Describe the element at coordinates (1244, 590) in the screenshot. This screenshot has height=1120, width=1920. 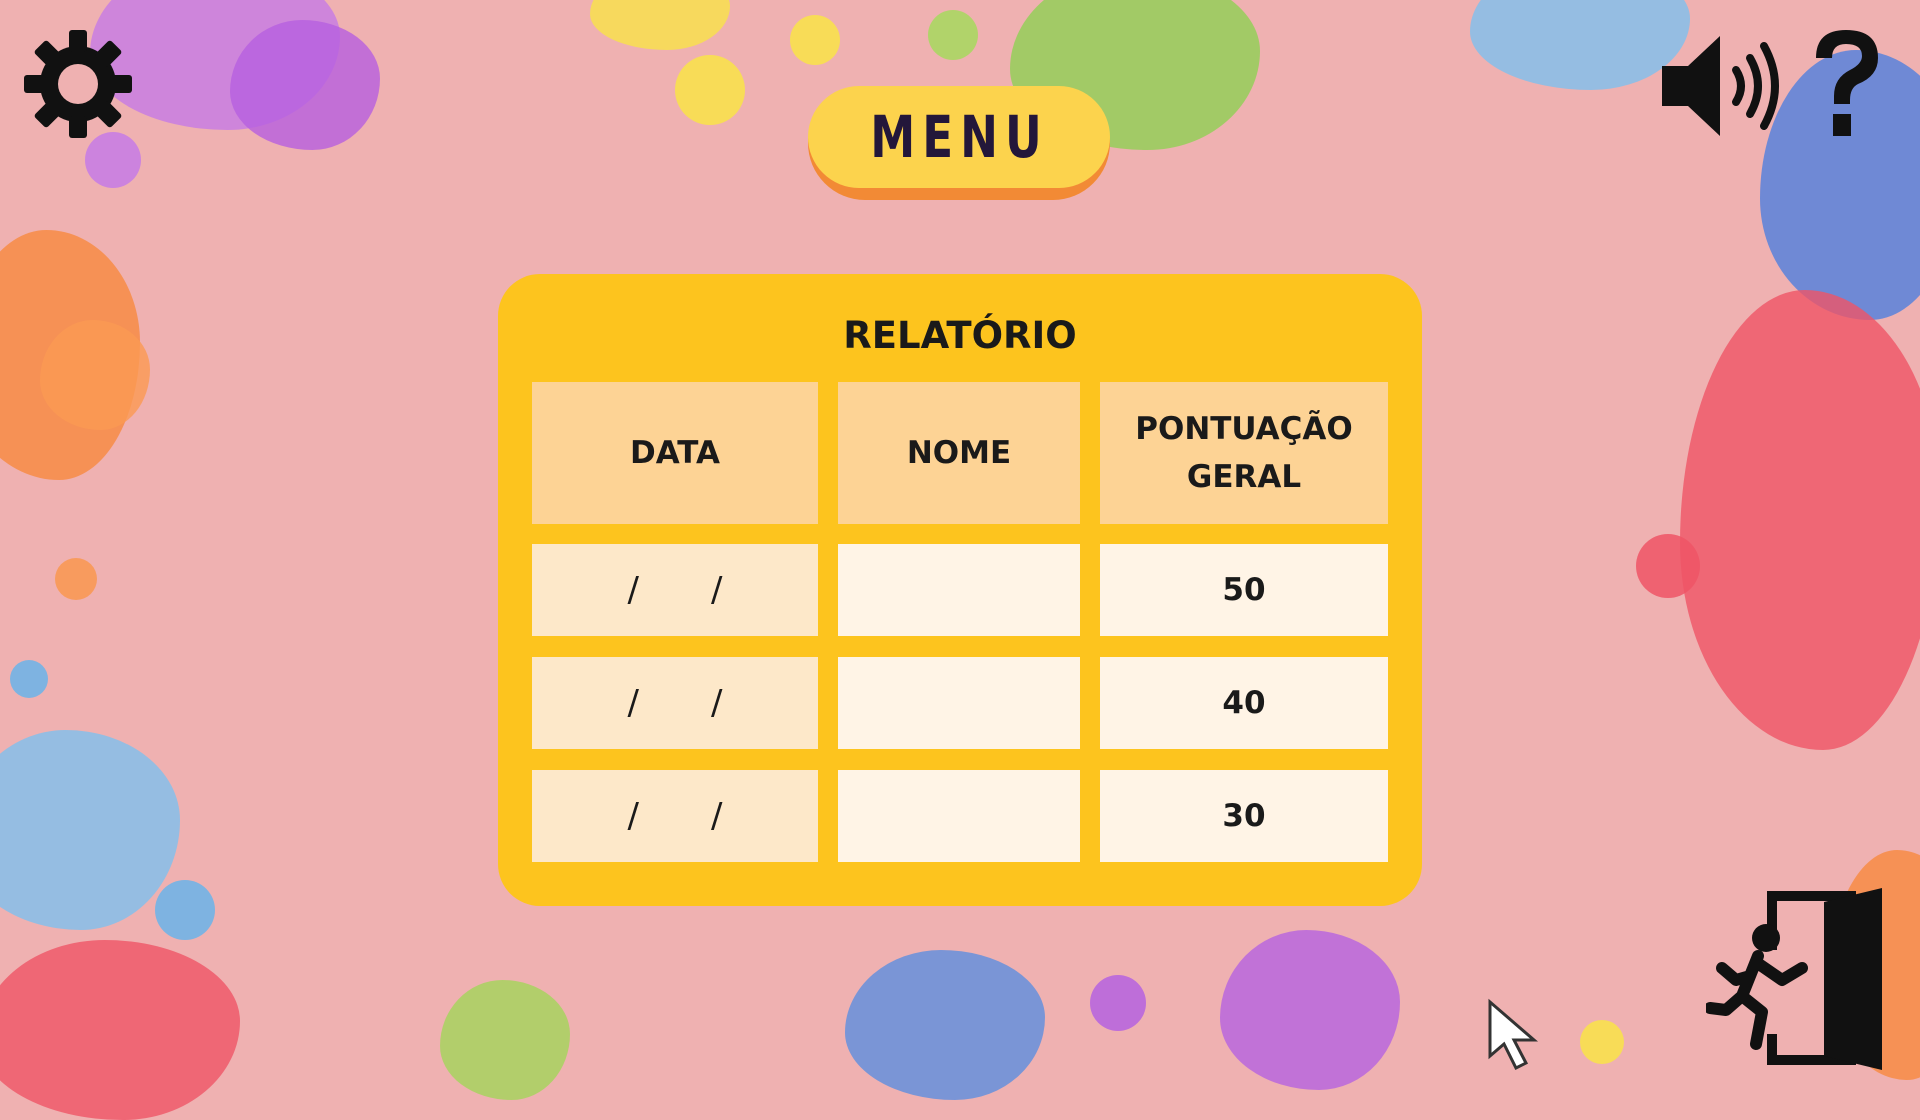
I see `score-cell: 50` at that location.